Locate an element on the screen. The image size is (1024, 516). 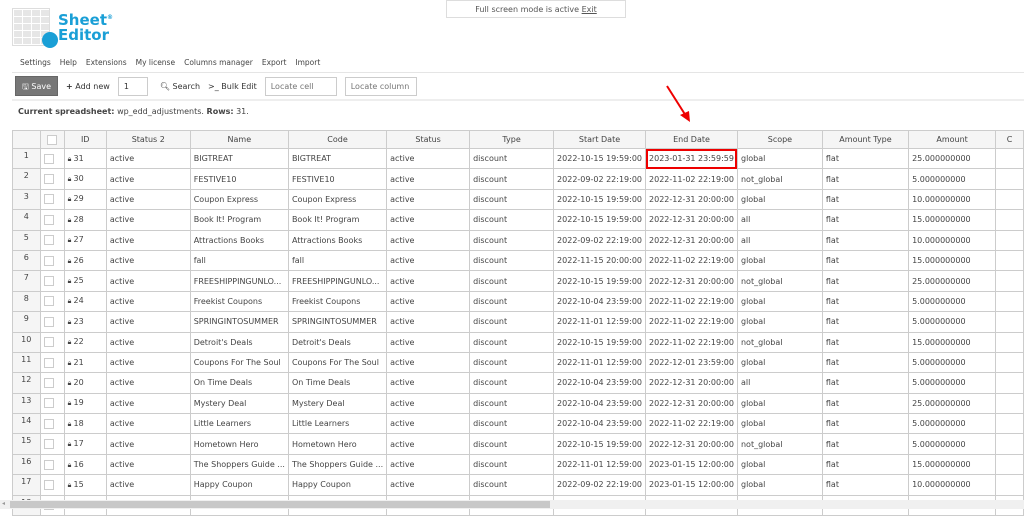
column-header: End Date is located at coordinates (691, 139).